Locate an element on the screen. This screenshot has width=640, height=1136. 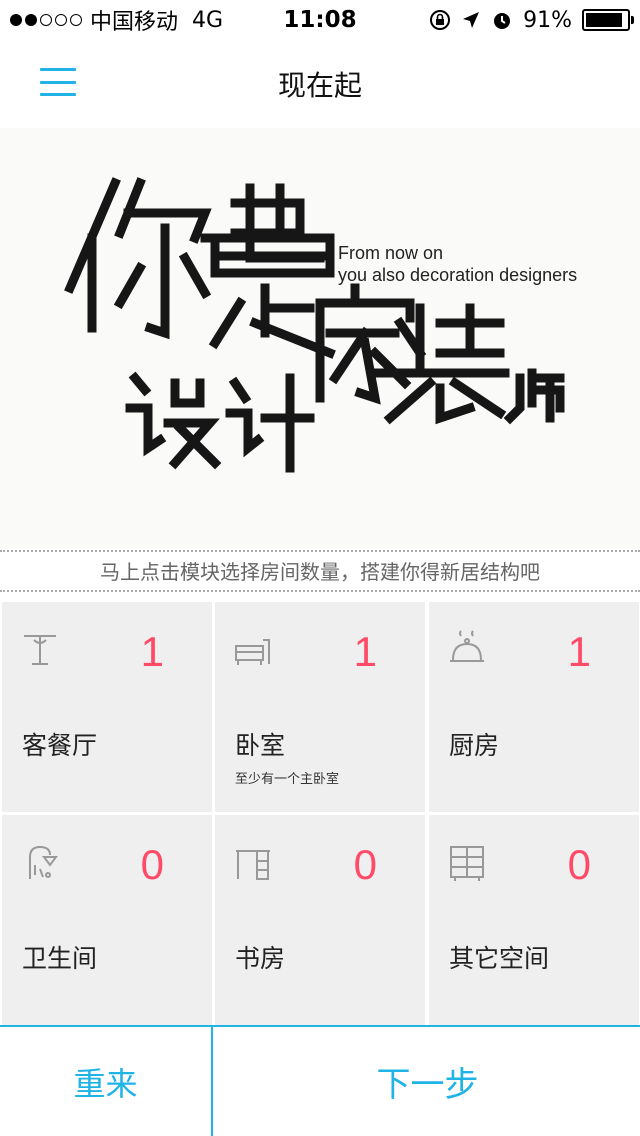
hero-subtitle-line2: you also decoration designers is located at coordinates (458, 275).